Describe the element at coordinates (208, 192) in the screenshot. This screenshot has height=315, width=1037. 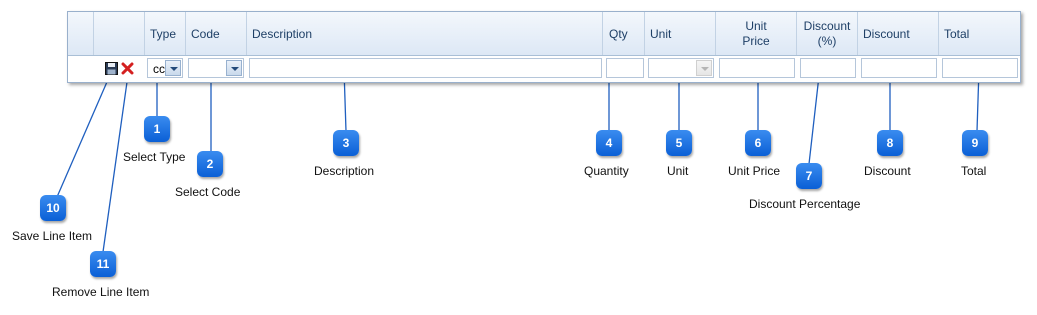
I see `callout-label-2: Select Code` at that location.